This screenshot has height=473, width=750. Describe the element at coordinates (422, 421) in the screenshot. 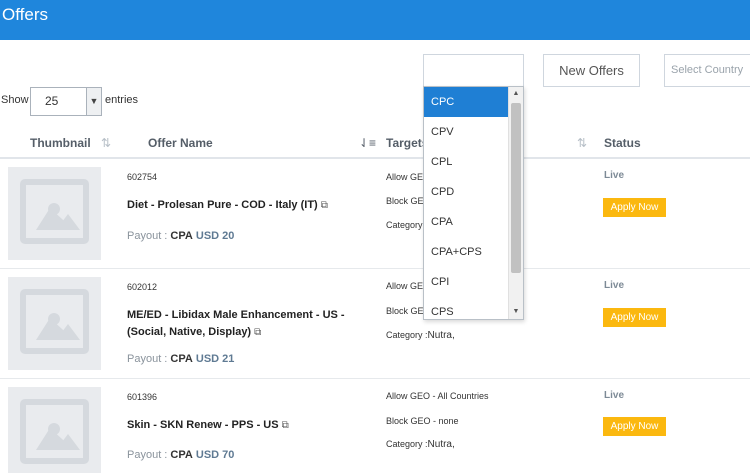

I see `block-geo: Block GEO - none` at that location.